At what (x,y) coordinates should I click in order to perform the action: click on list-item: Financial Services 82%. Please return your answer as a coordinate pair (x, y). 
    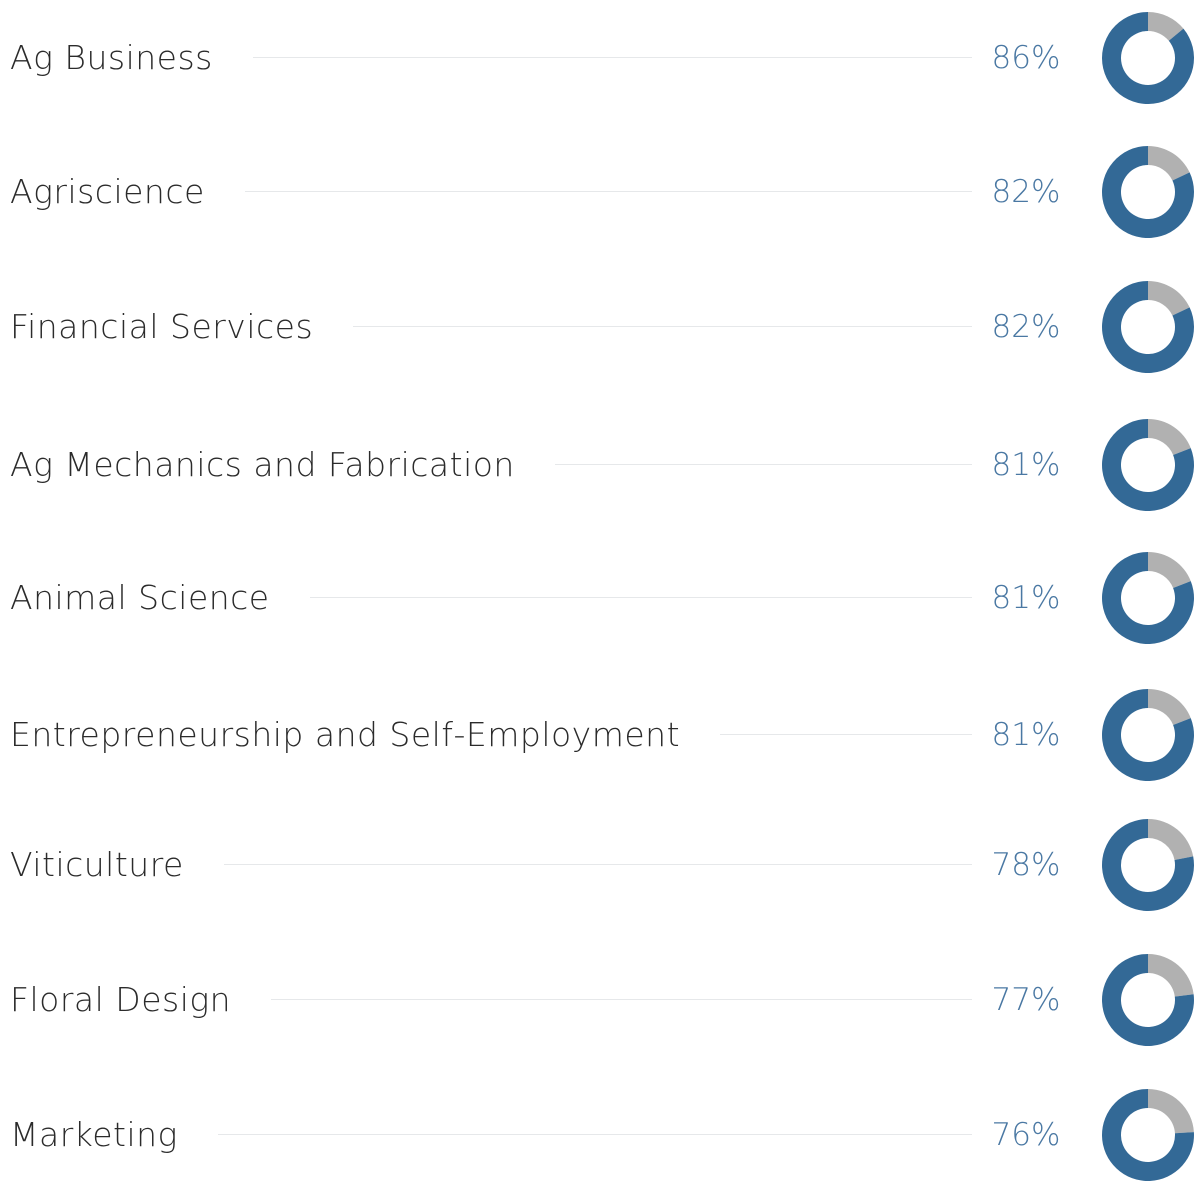
    Looking at the image, I should click on (599, 327).